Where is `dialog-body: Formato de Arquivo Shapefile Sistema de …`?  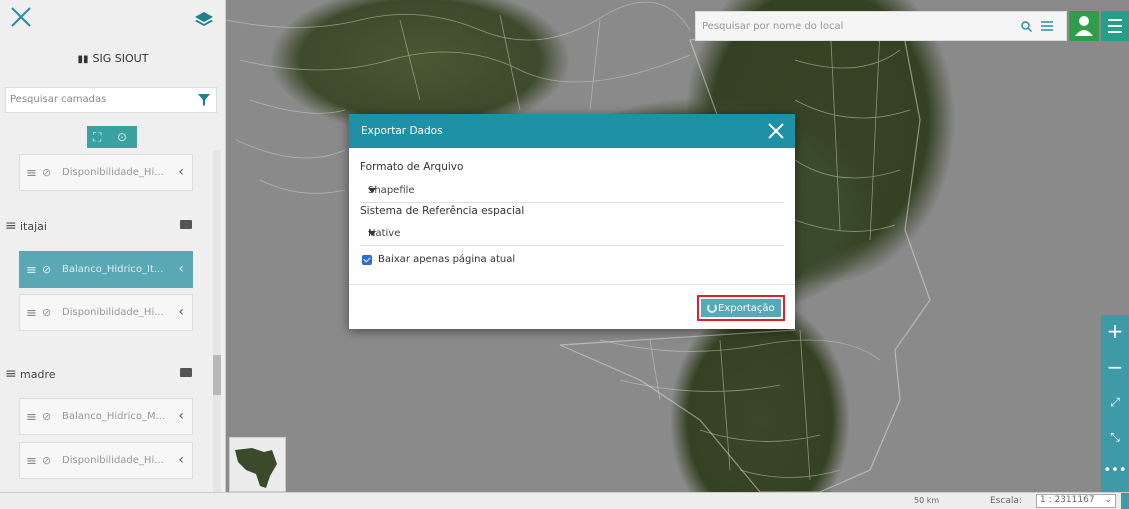
dialog-body: Formato de Arquivo Shapefile Sistema de … is located at coordinates (572, 216).